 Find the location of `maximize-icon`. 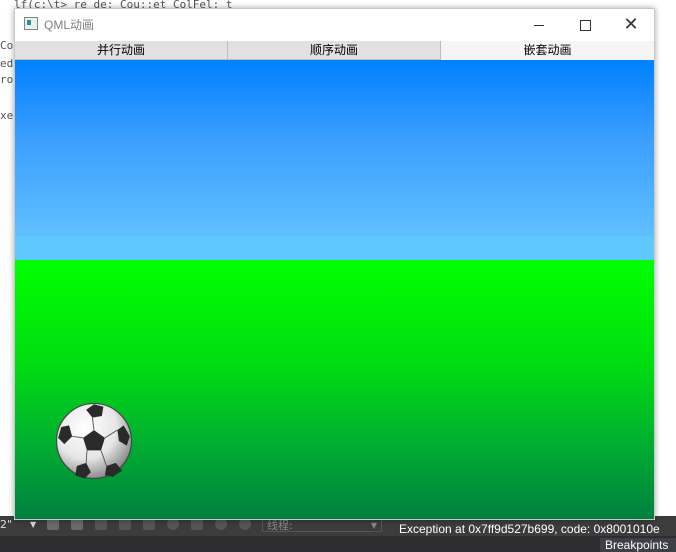

maximize-icon is located at coordinates (585, 25).